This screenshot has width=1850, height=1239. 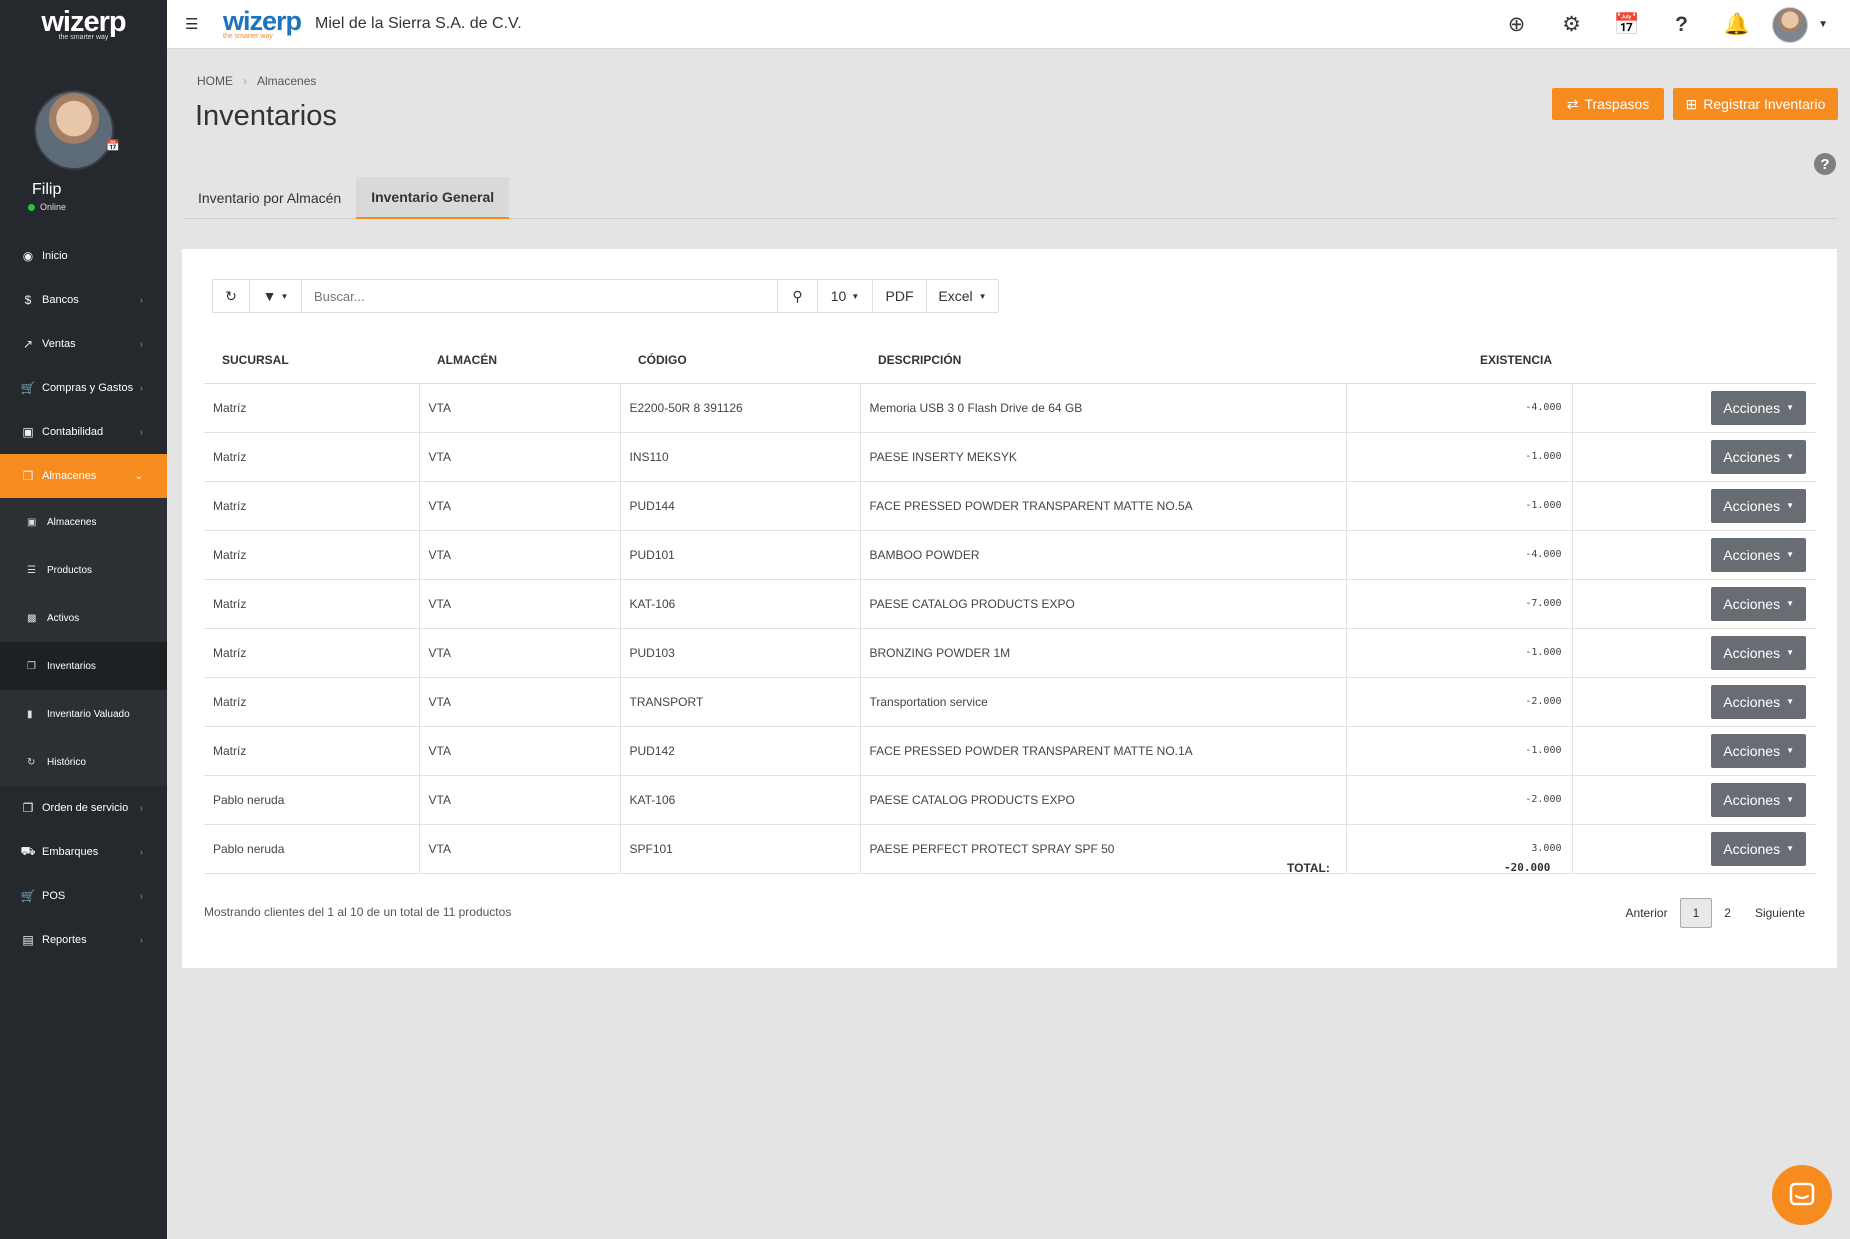 I want to click on chat-icon, so click(x=1802, y=1194).